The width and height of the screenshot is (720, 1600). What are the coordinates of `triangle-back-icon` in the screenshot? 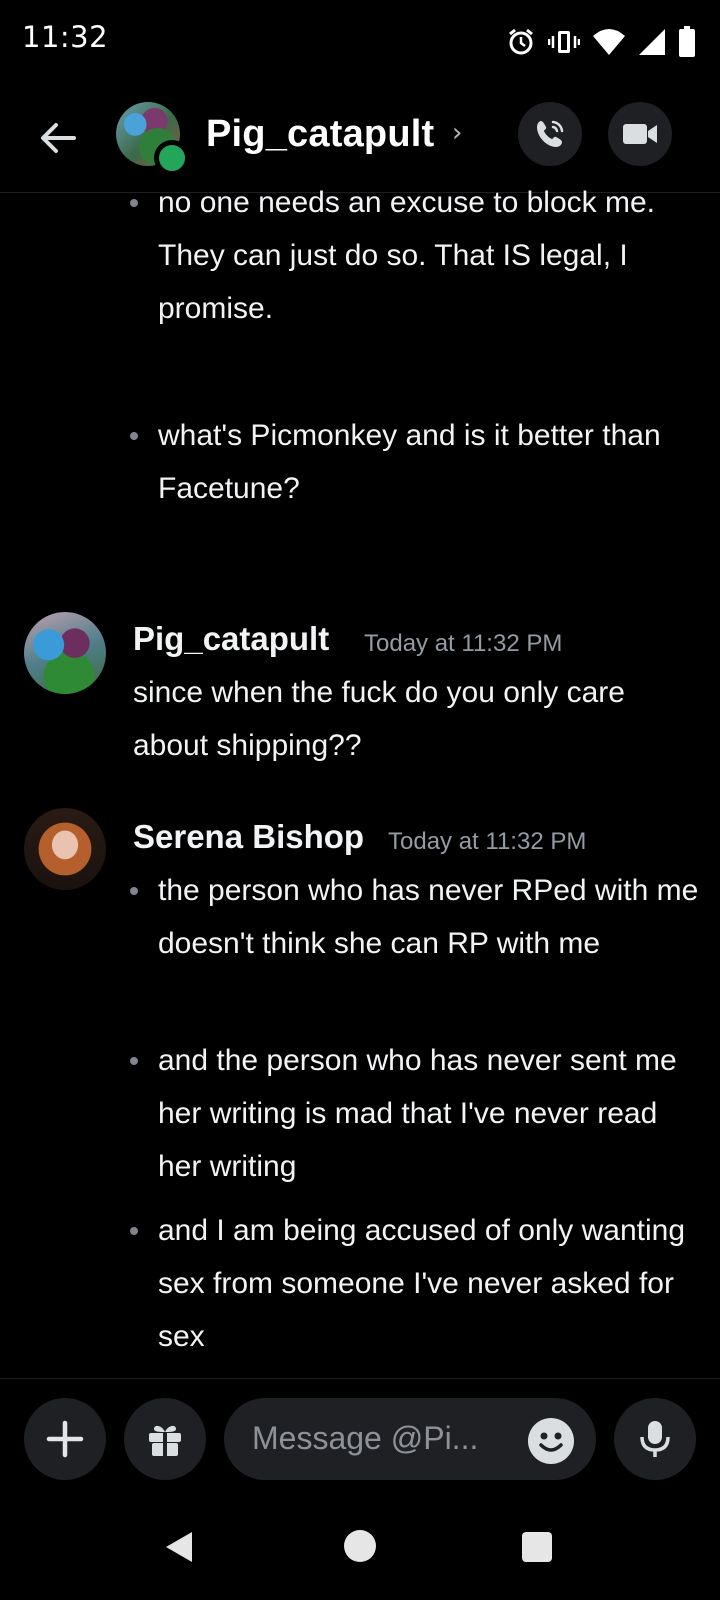 It's located at (179, 1547).